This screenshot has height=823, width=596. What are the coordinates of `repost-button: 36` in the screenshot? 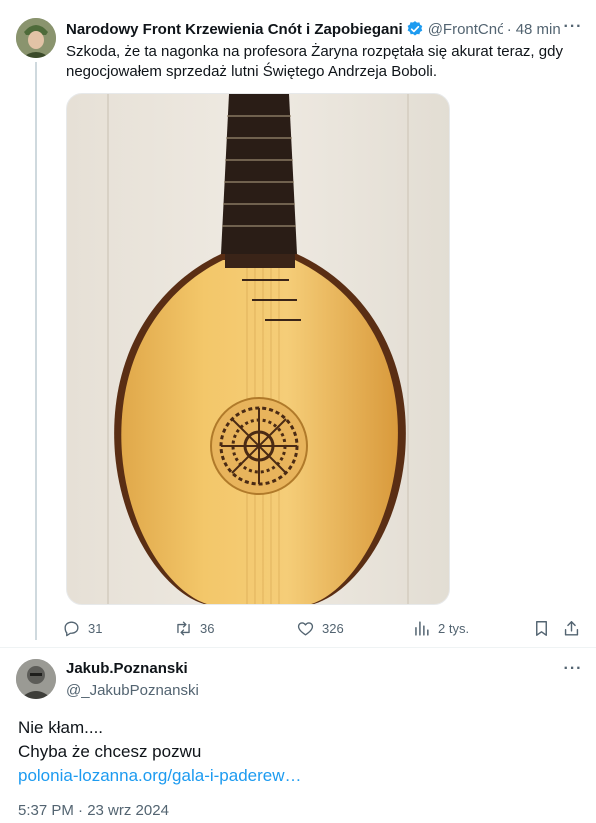 It's located at (194, 628).